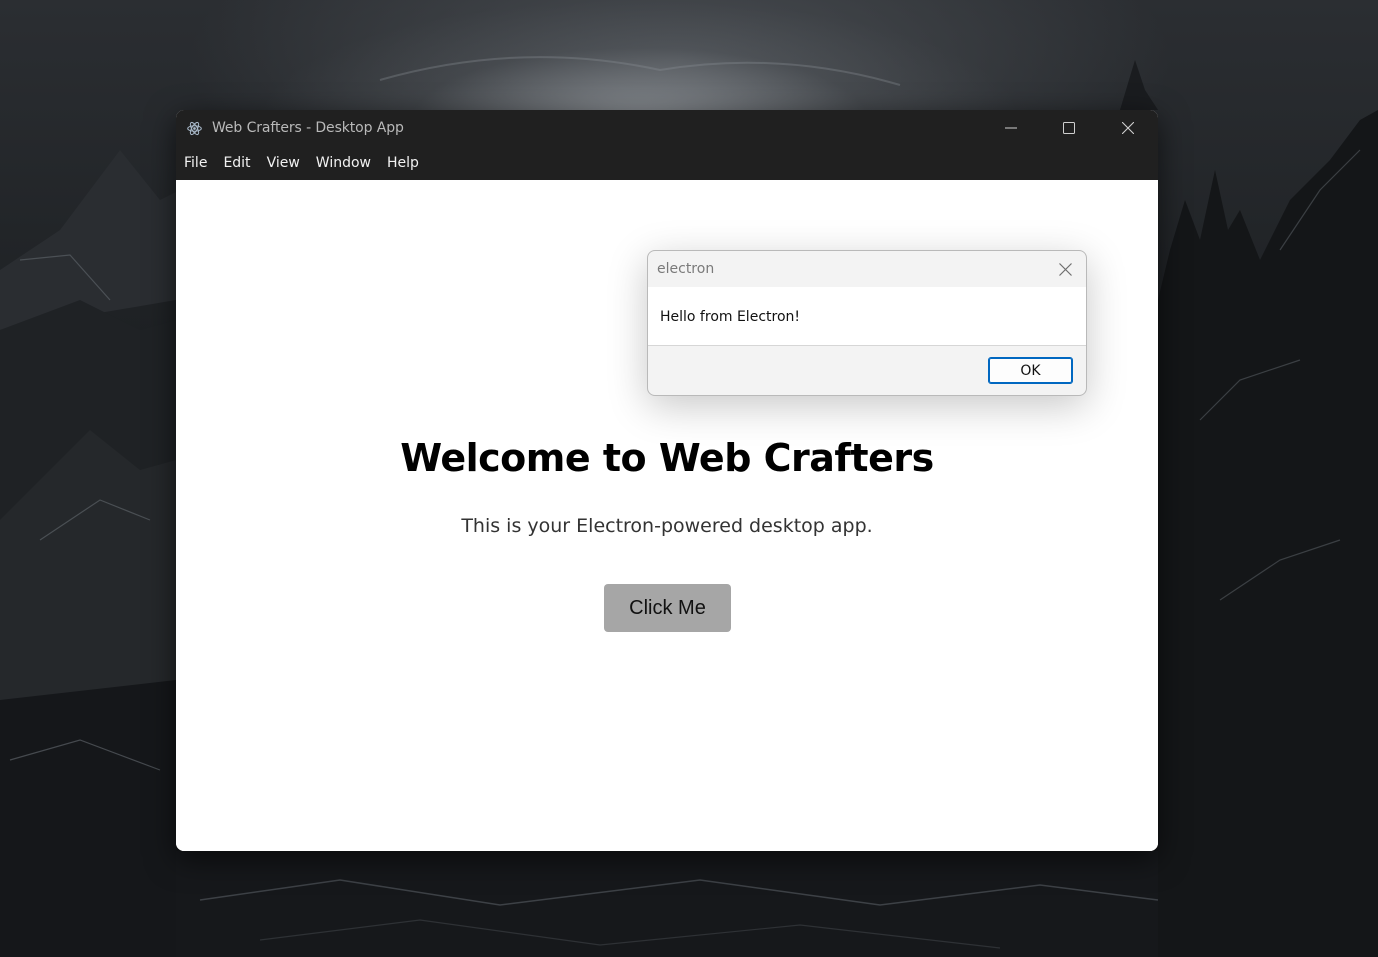 The height and width of the screenshot is (957, 1378). I want to click on menu-item-window: Window, so click(343, 163).